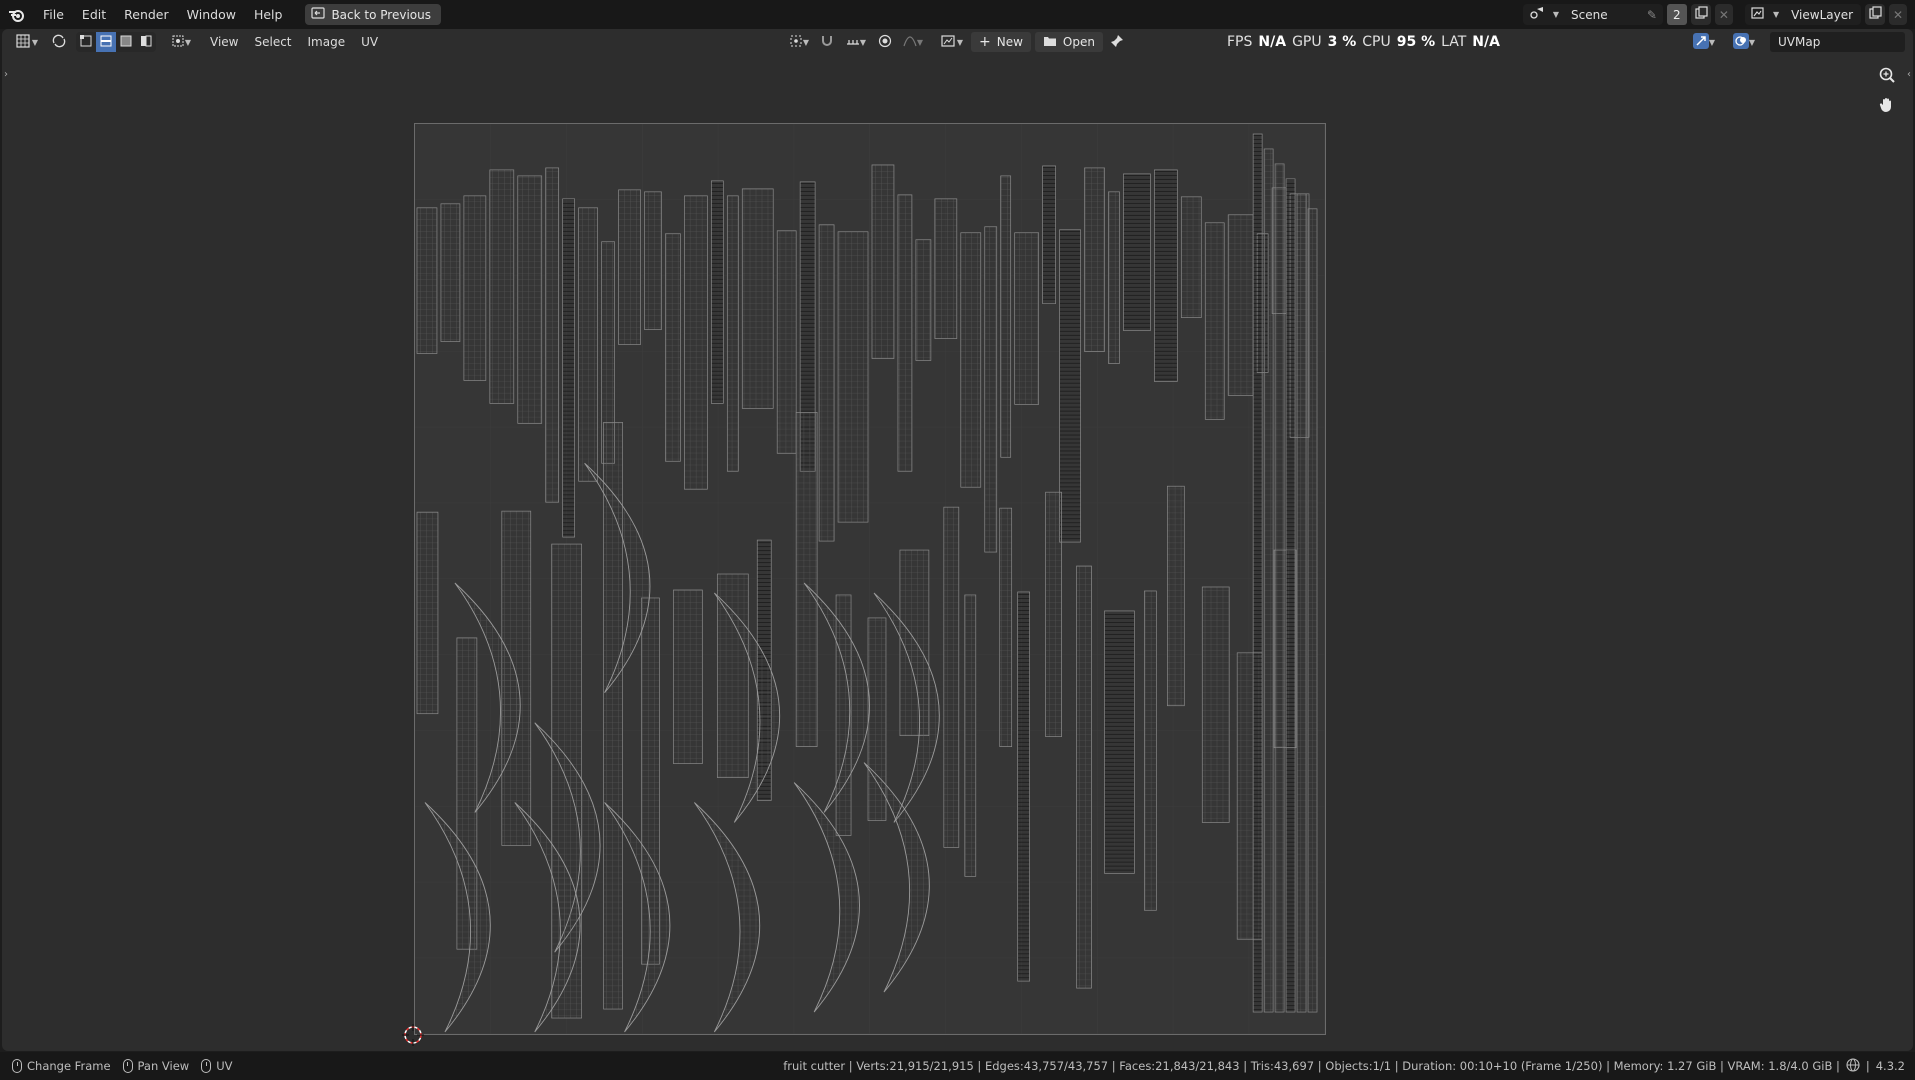 This screenshot has width=1915, height=1080. I want to click on new-image-label: New, so click(1009, 42).